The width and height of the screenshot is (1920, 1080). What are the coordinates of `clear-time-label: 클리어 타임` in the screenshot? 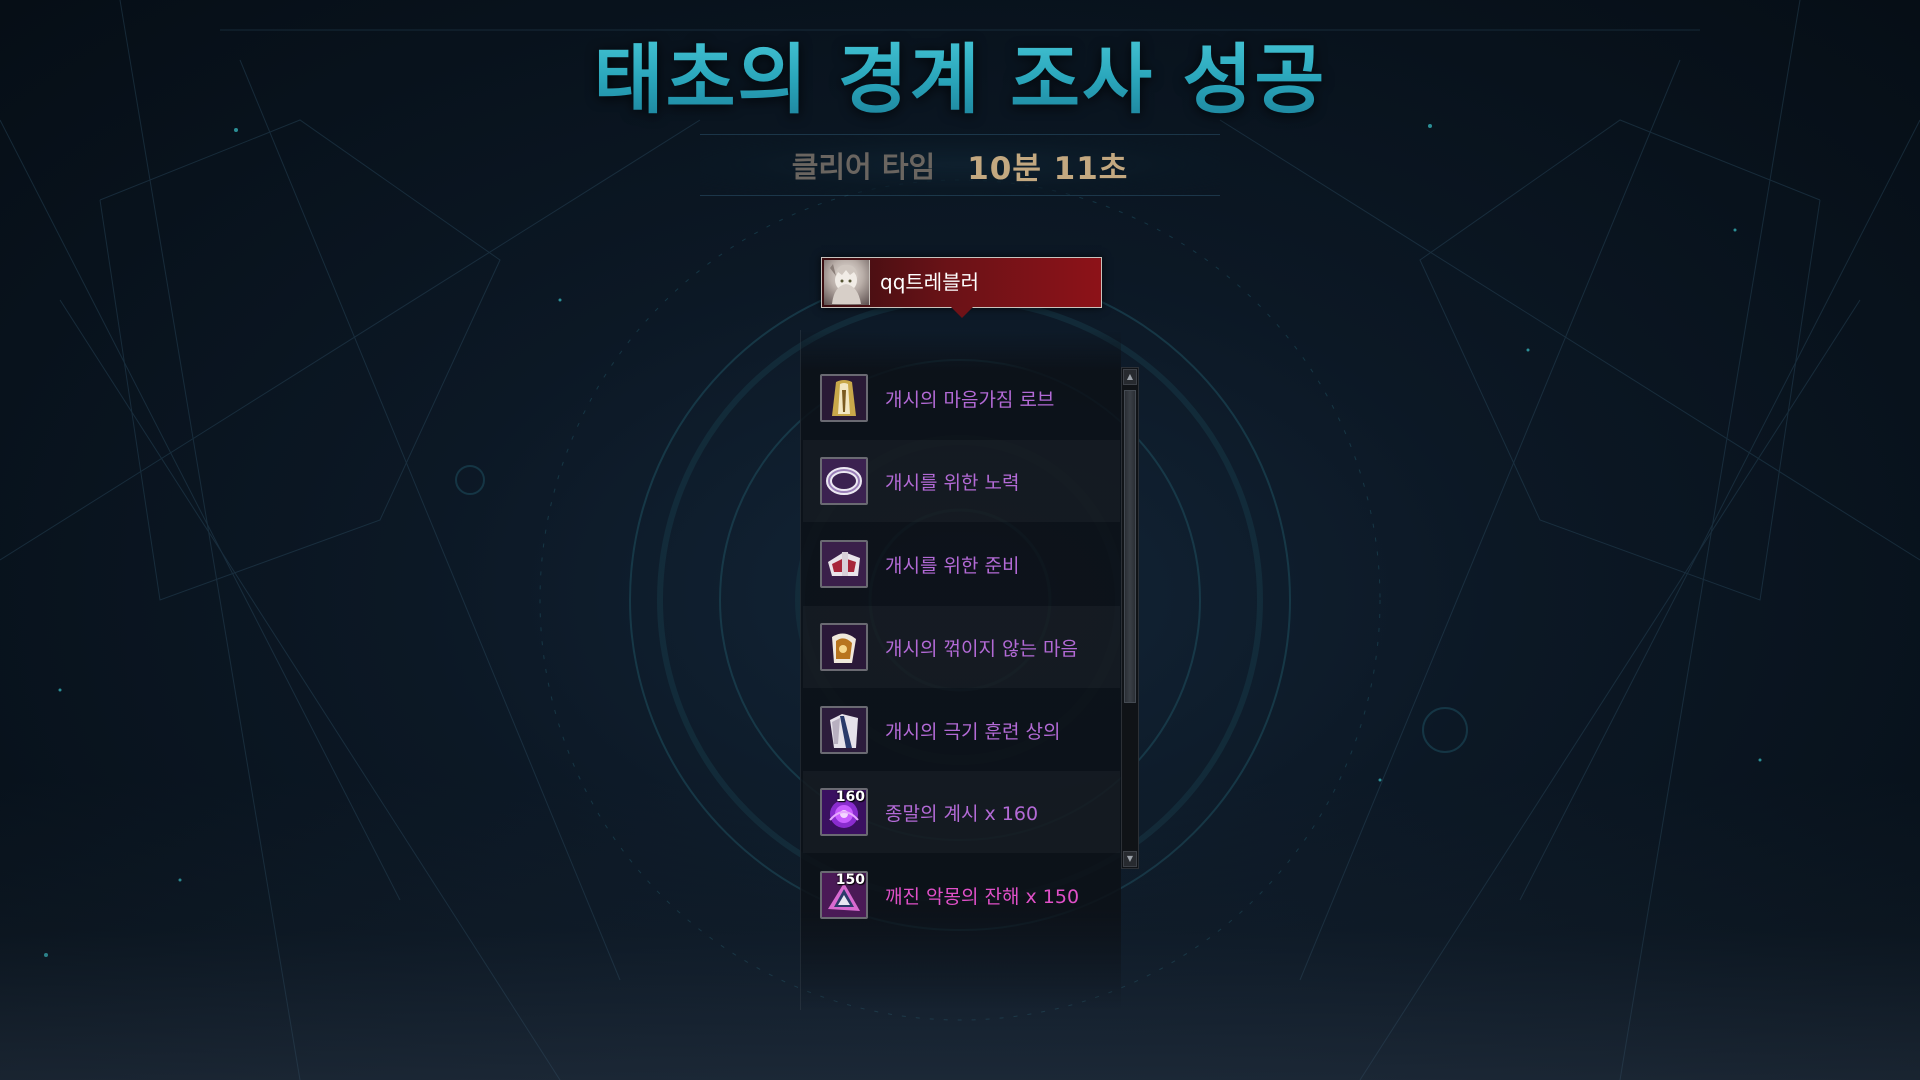 It's located at (863, 167).